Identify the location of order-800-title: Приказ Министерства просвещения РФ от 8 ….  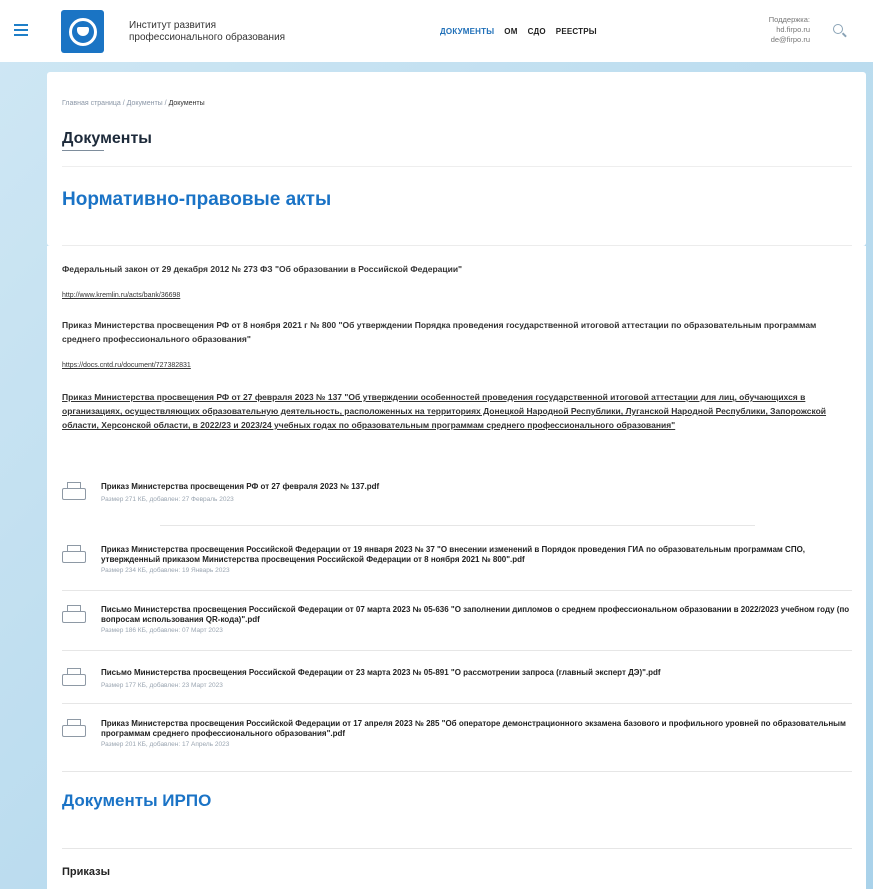
(439, 332).